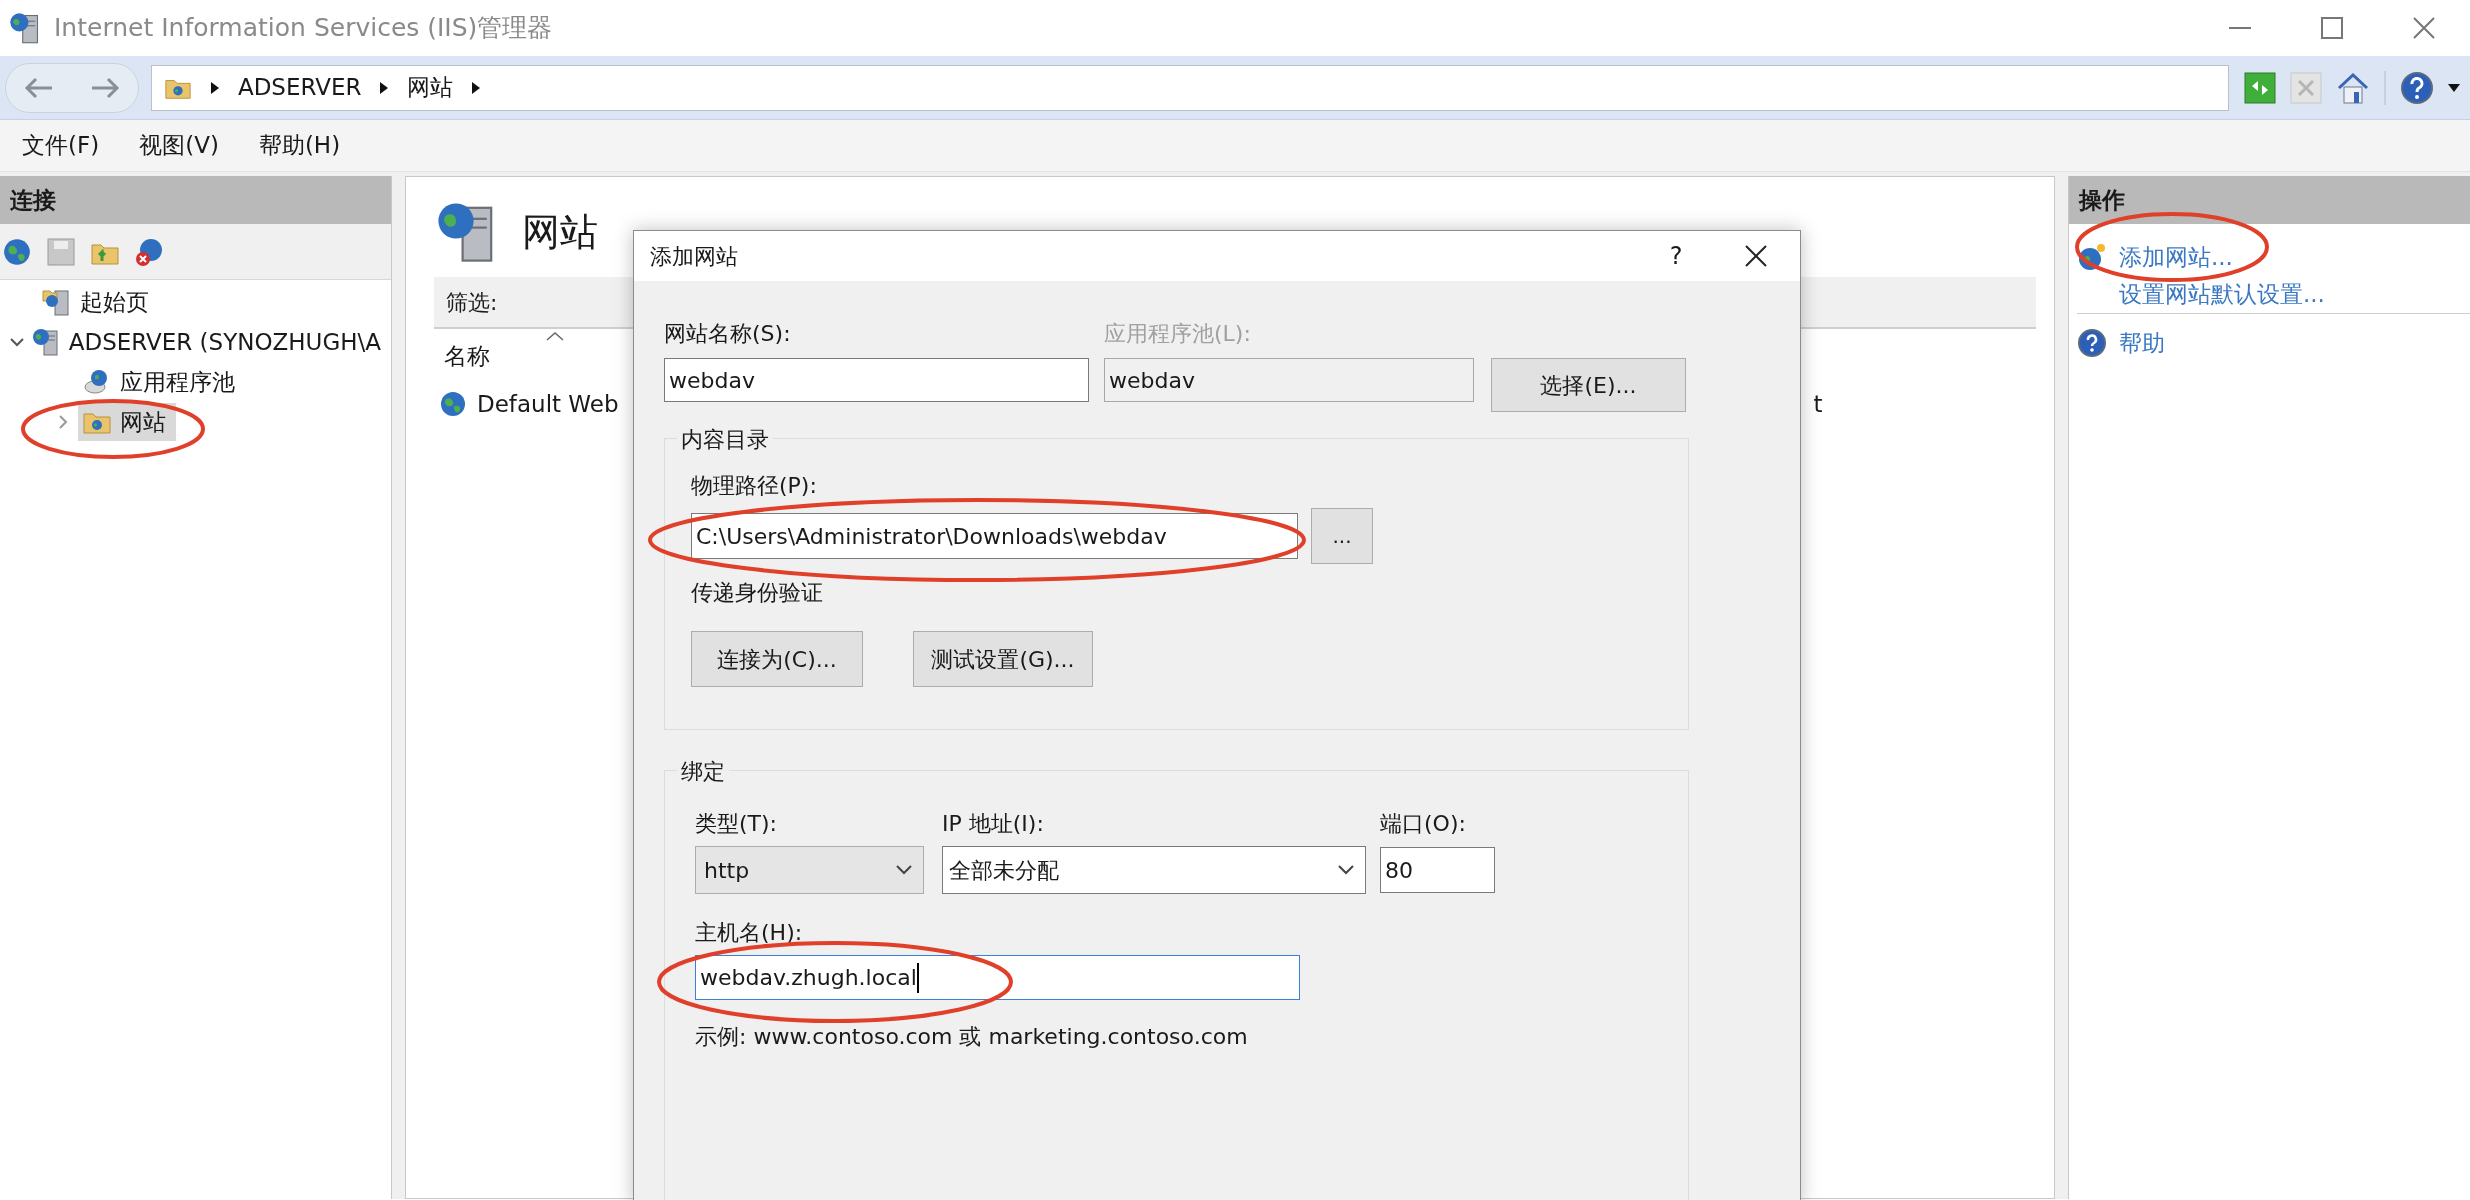 Image resolution: width=2470 pixels, height=1200 pixels. What do you see at coordinates (38, 87) in the screenshot?
I see `back-arrow-icon` at bounding box center [38, 87].